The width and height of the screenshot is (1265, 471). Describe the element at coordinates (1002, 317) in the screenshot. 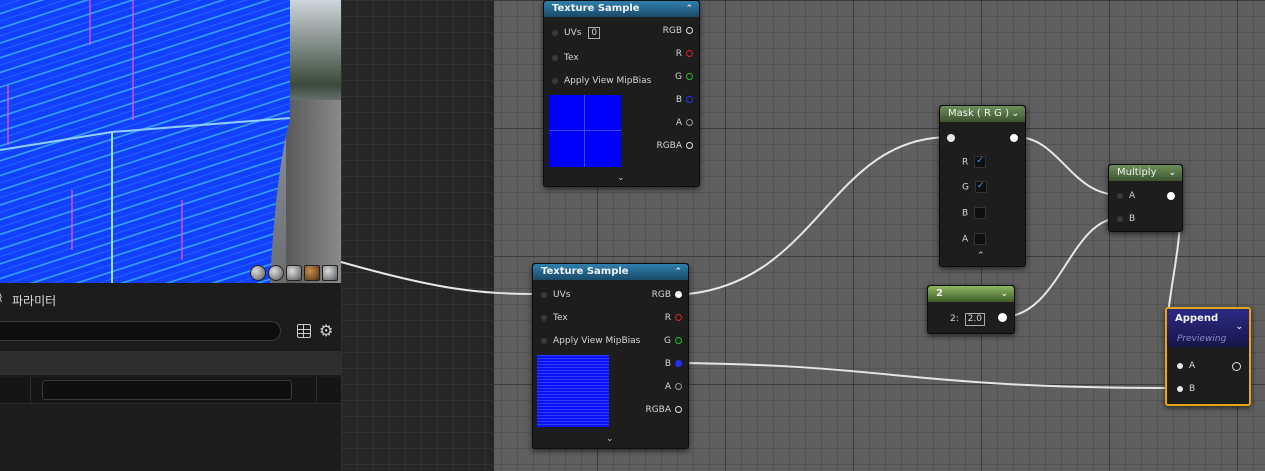

I see `constant-output-pin-icon` at that location.